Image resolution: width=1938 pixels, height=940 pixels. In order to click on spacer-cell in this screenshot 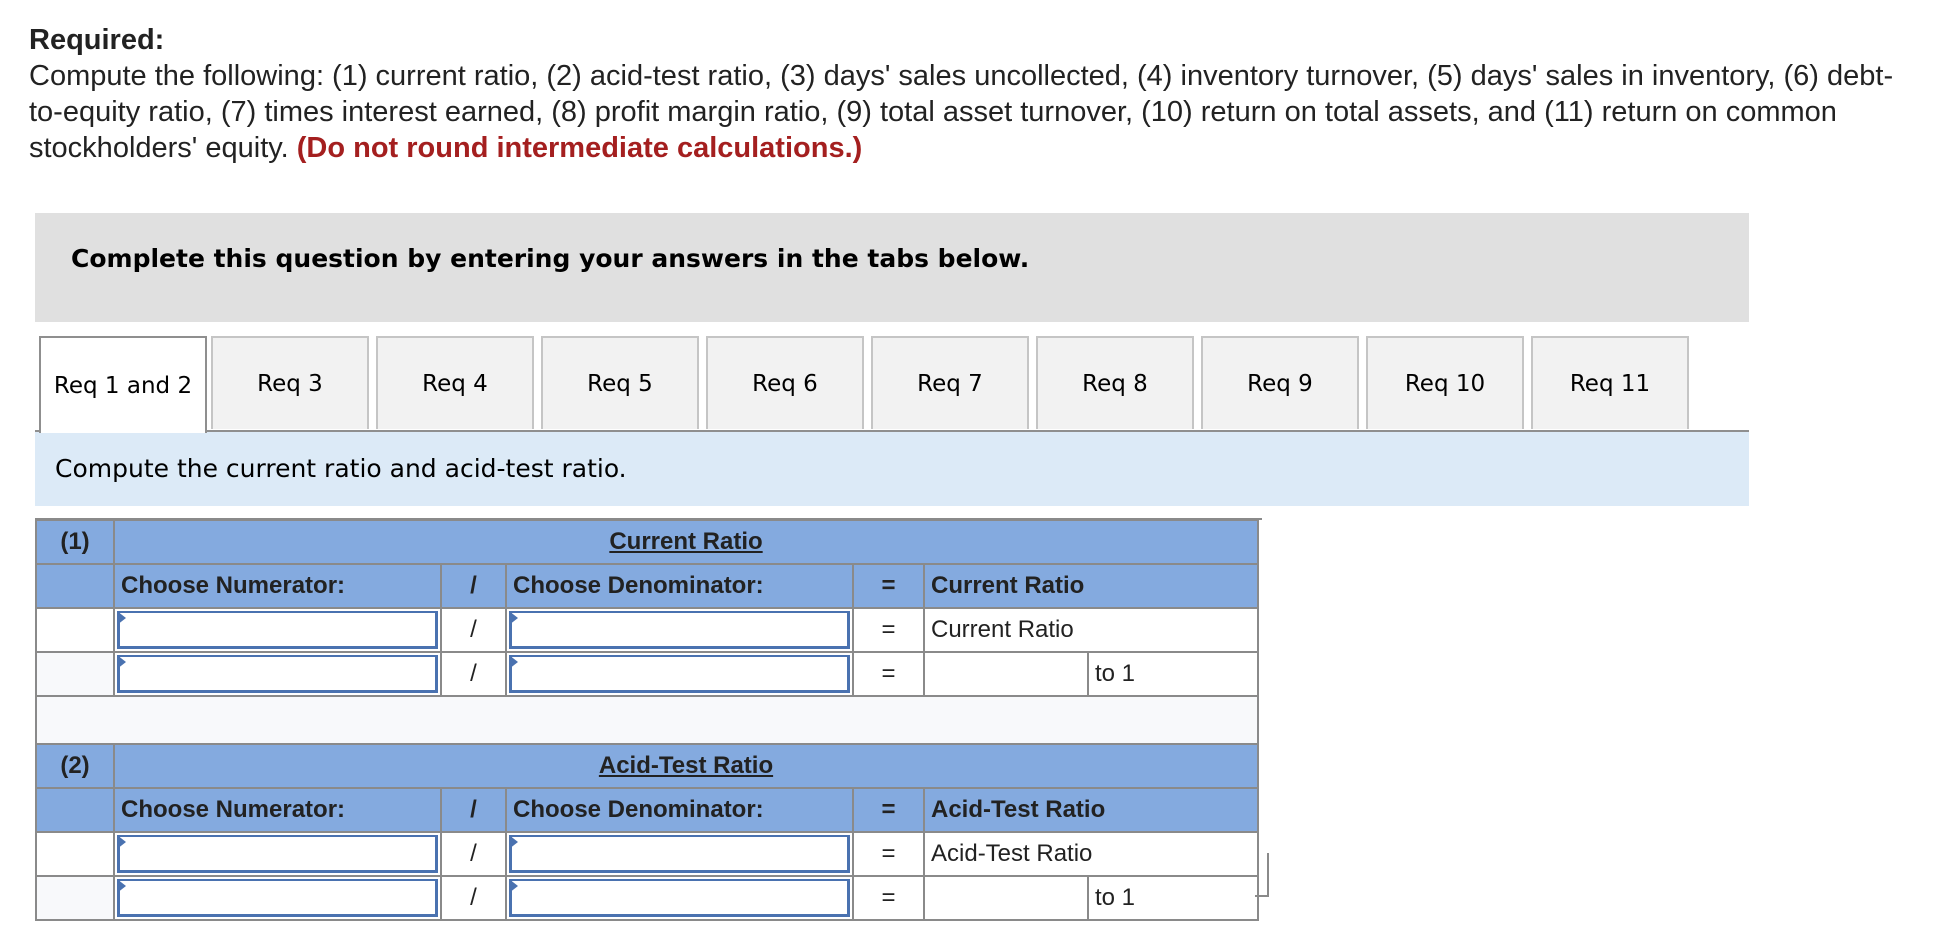, I will do `click(647, 720)`.